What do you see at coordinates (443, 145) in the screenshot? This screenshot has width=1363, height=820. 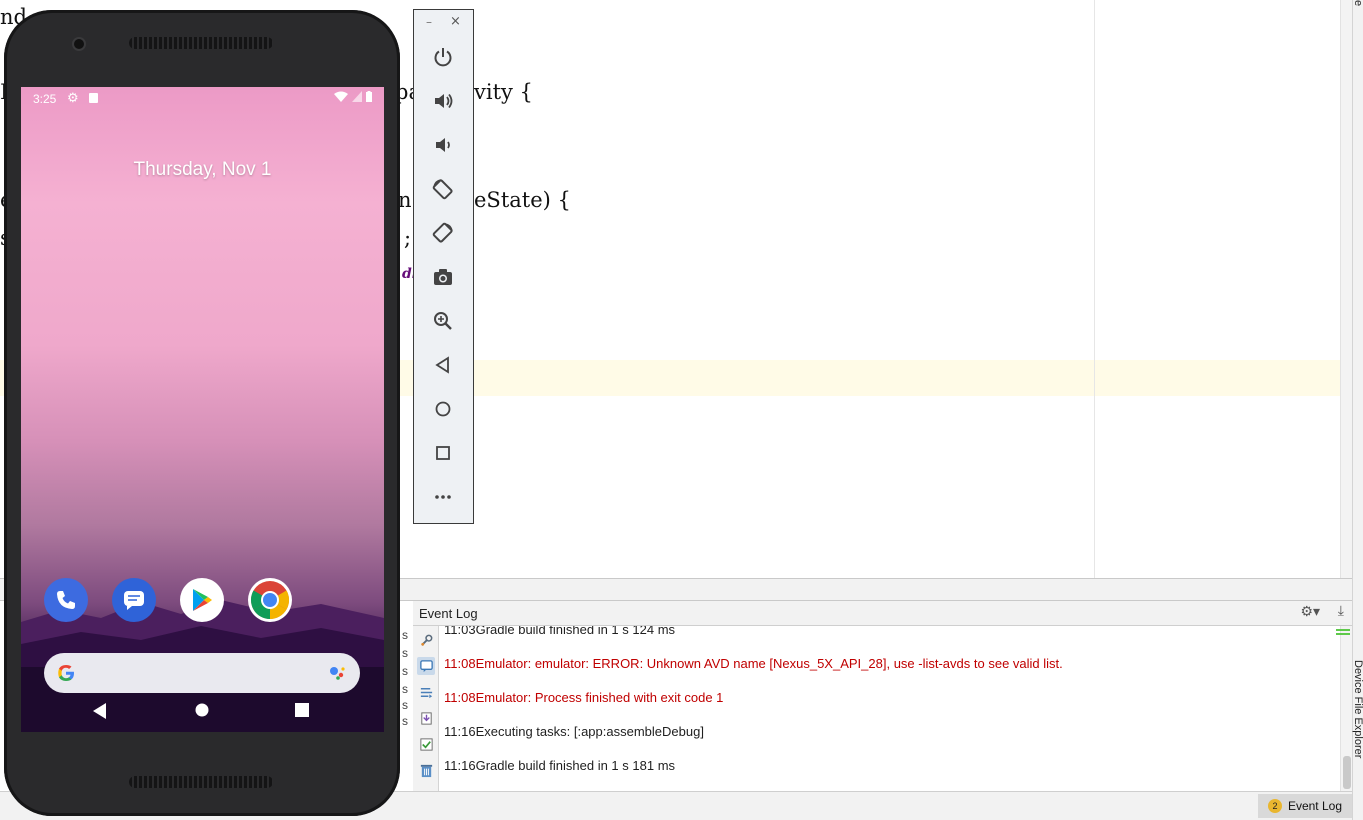 I see `volume-down-icon` at bounding box center [443, 145].